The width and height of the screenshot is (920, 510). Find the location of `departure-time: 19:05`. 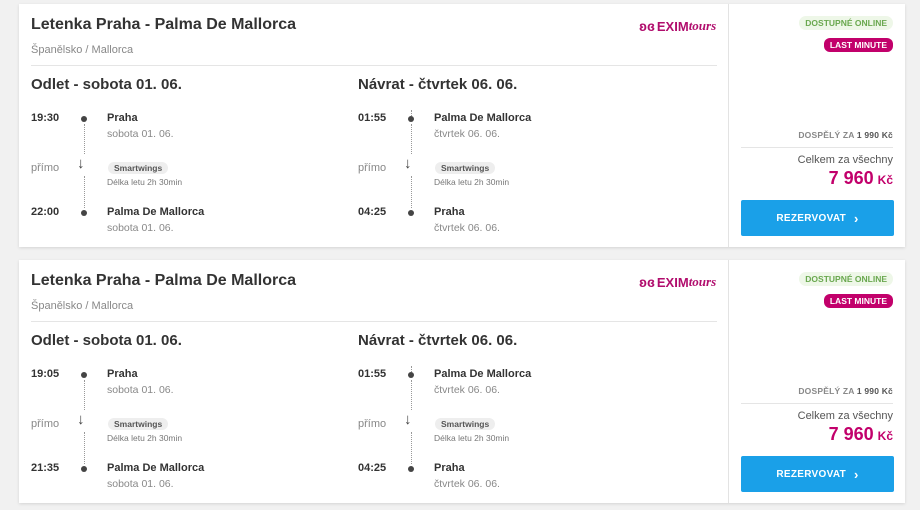

departure-time: 19:05 is located at coordinates (45, 374).